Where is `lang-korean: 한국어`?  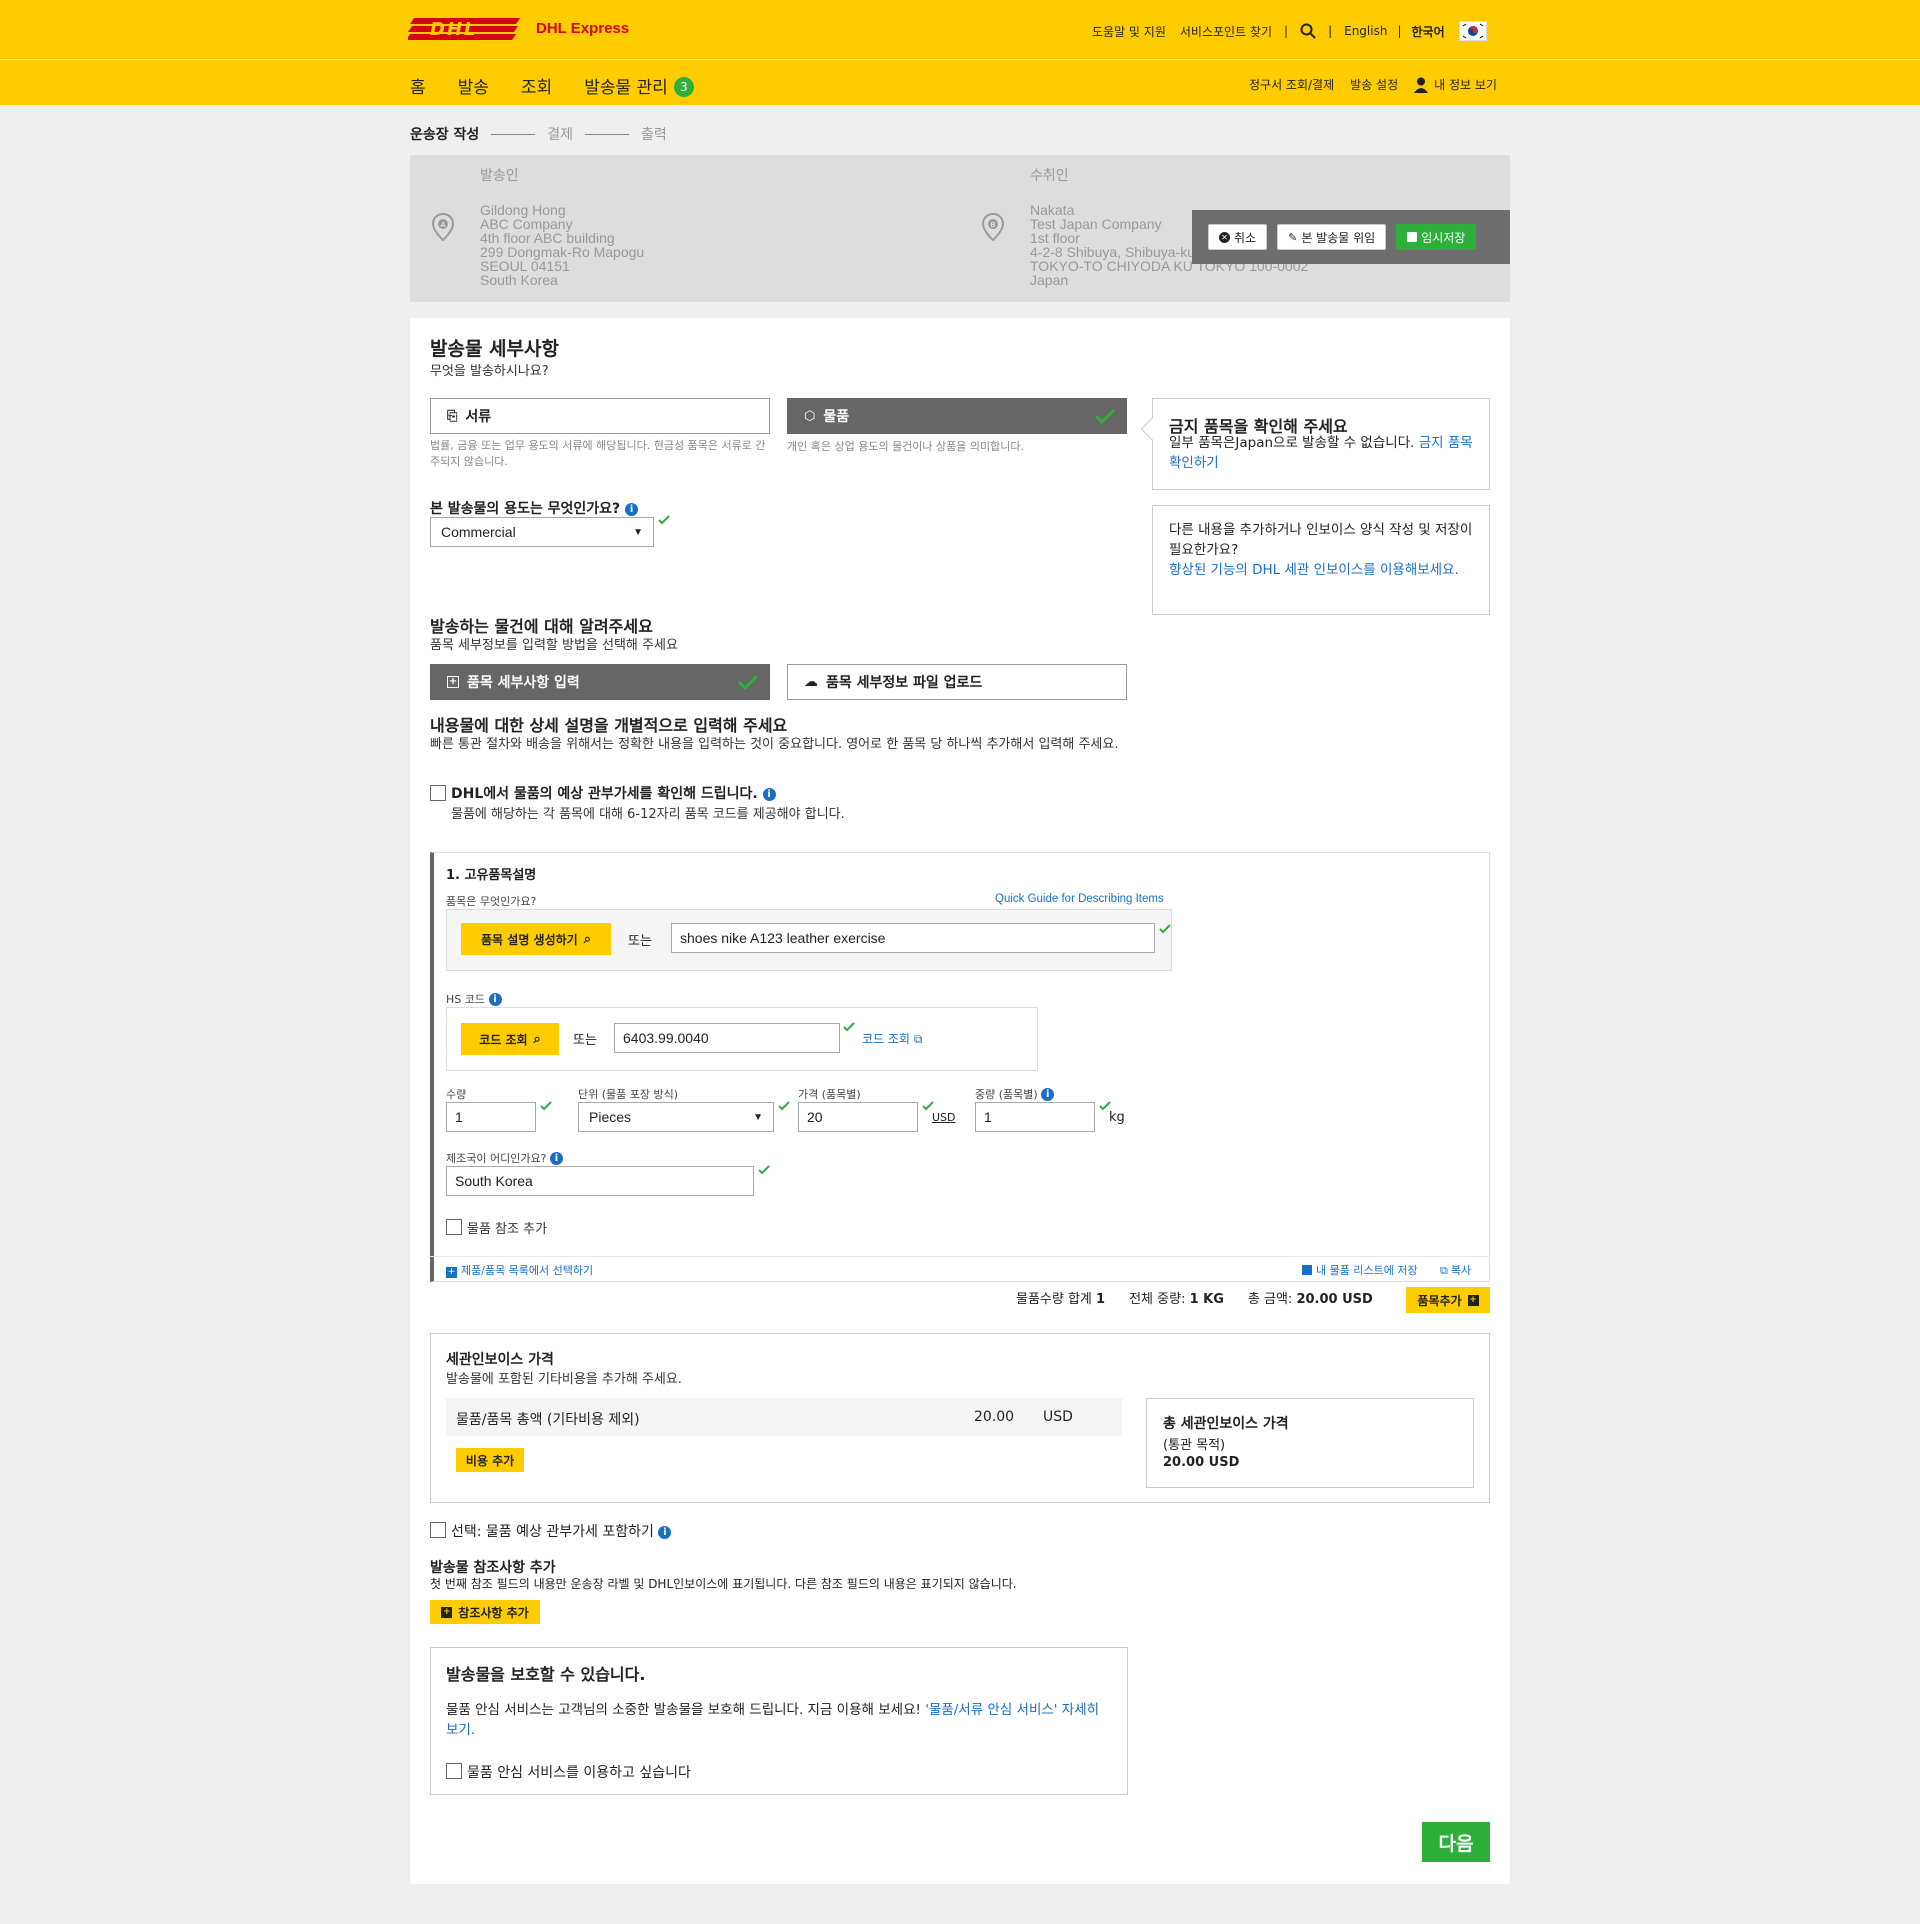 lang-korean: 한국어 is located at coordinates (1428, 31).